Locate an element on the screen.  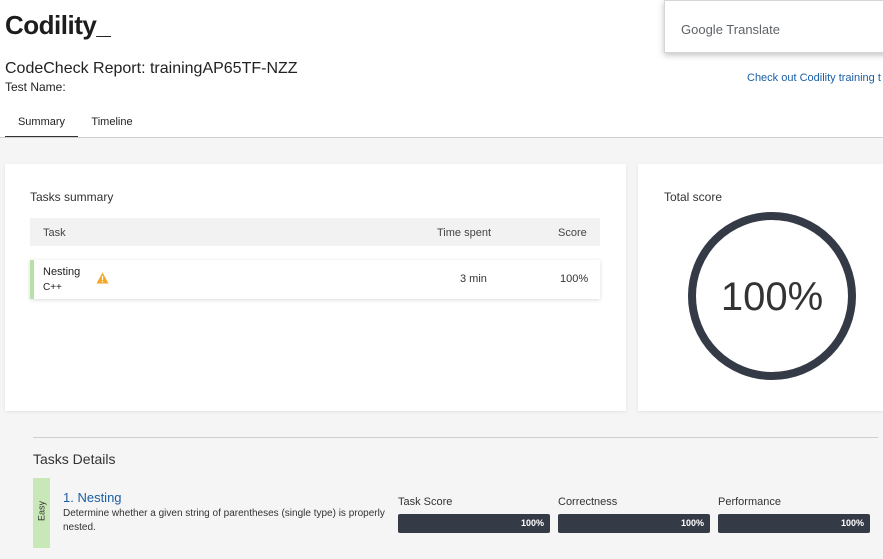
task-score: 100% is located at coordinates (574, 279).